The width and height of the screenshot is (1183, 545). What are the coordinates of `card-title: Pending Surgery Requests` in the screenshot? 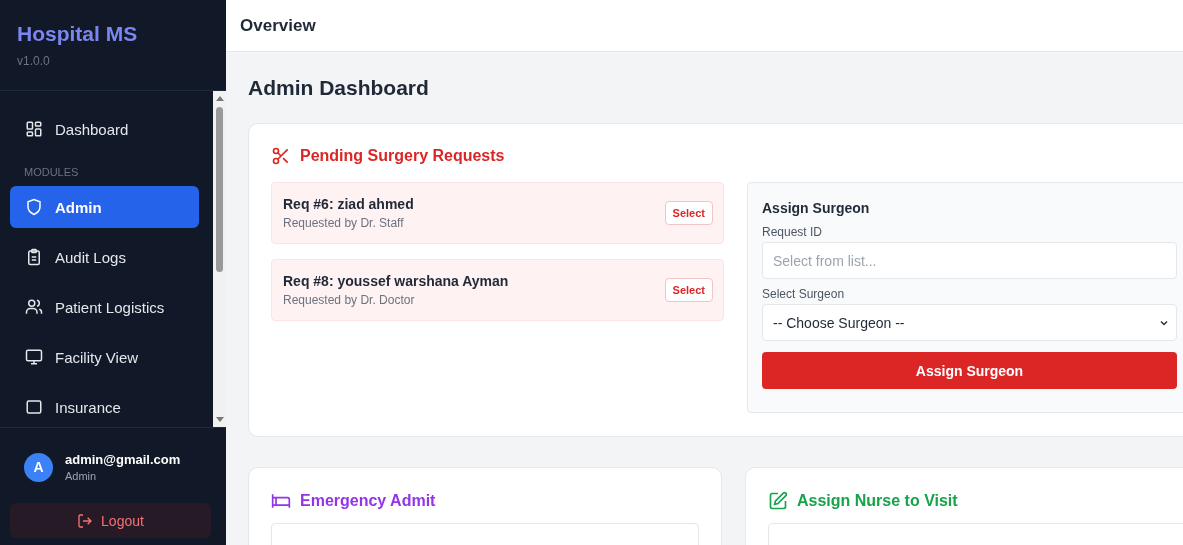 It's located at (402, 156).